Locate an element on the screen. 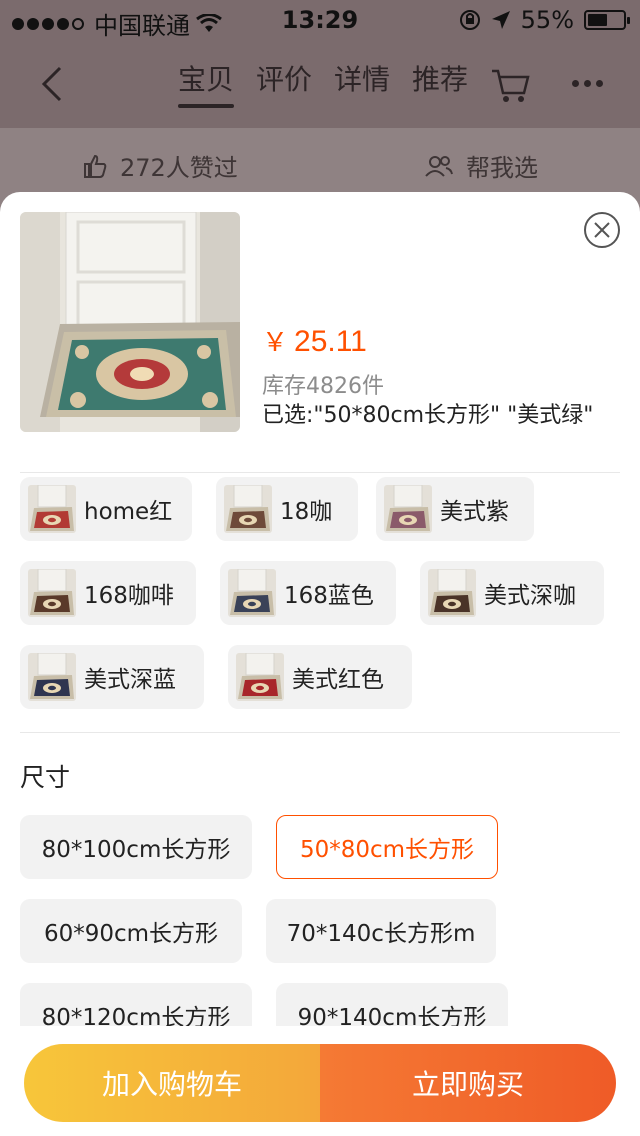 This screenshot has height=1136, width=640. product-nav-bar: 宝贝 评价 详情 推荐 is located at coordinates (320, 85).